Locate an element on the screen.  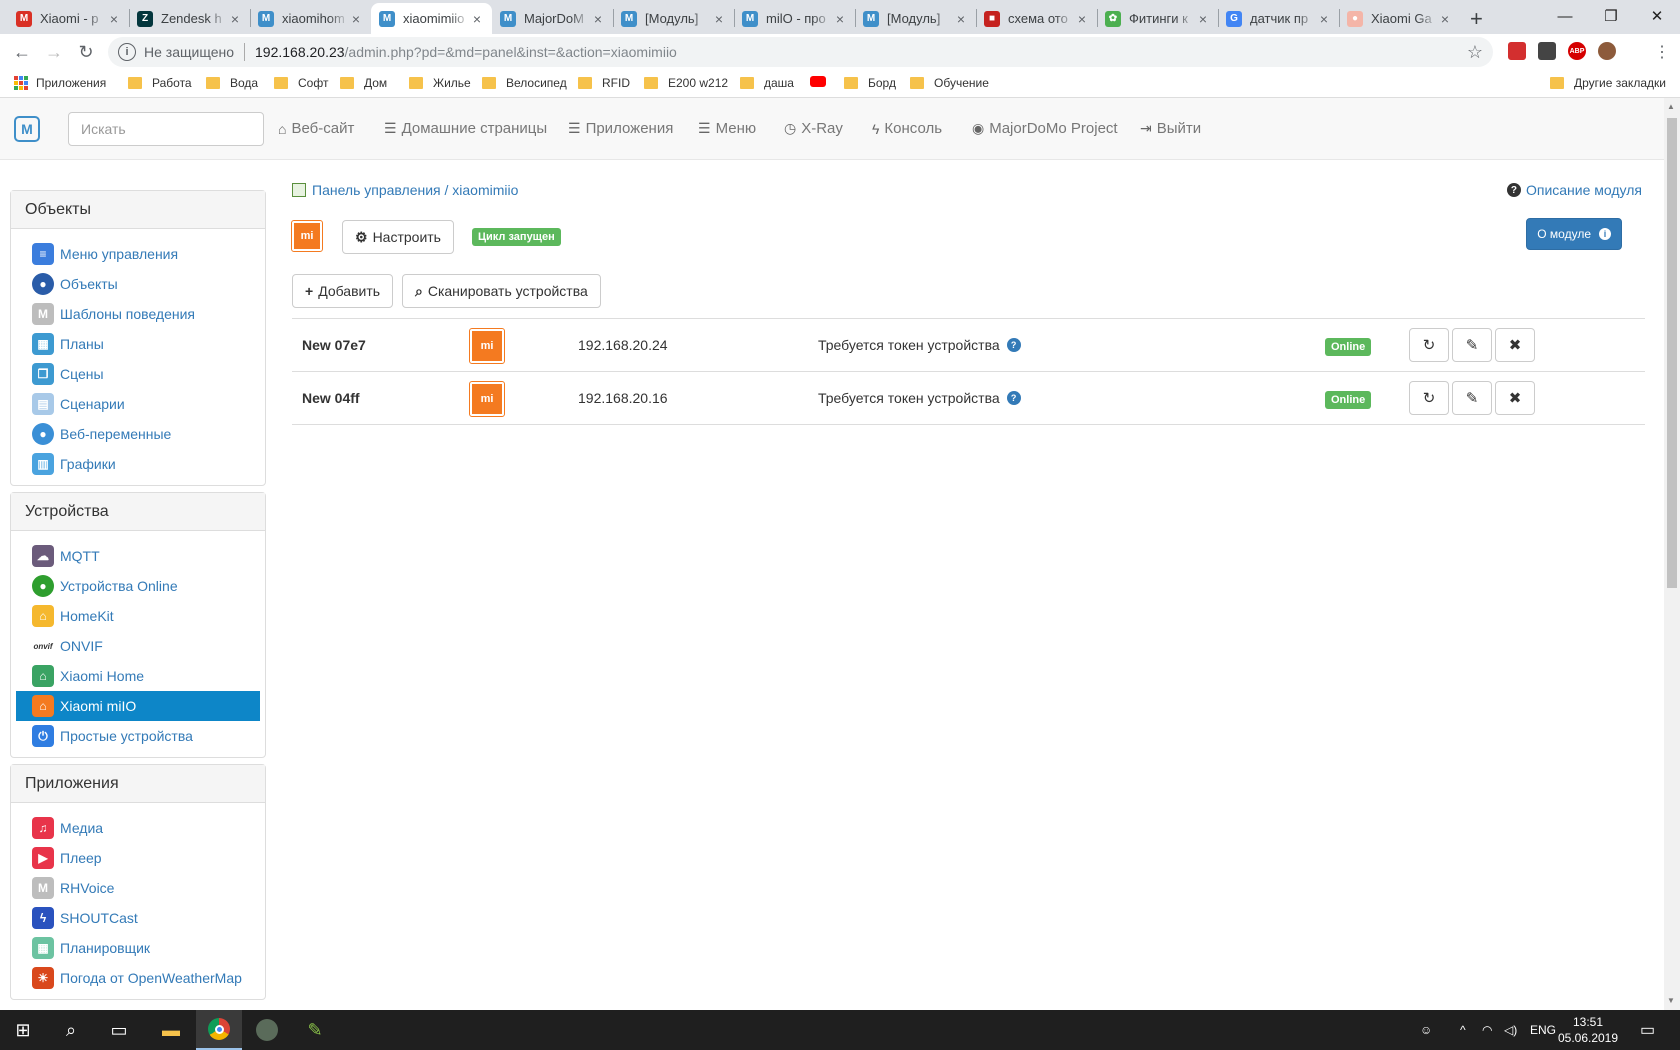
module-description-link: ? Описание модуля is located at coordinates (1574, 190).